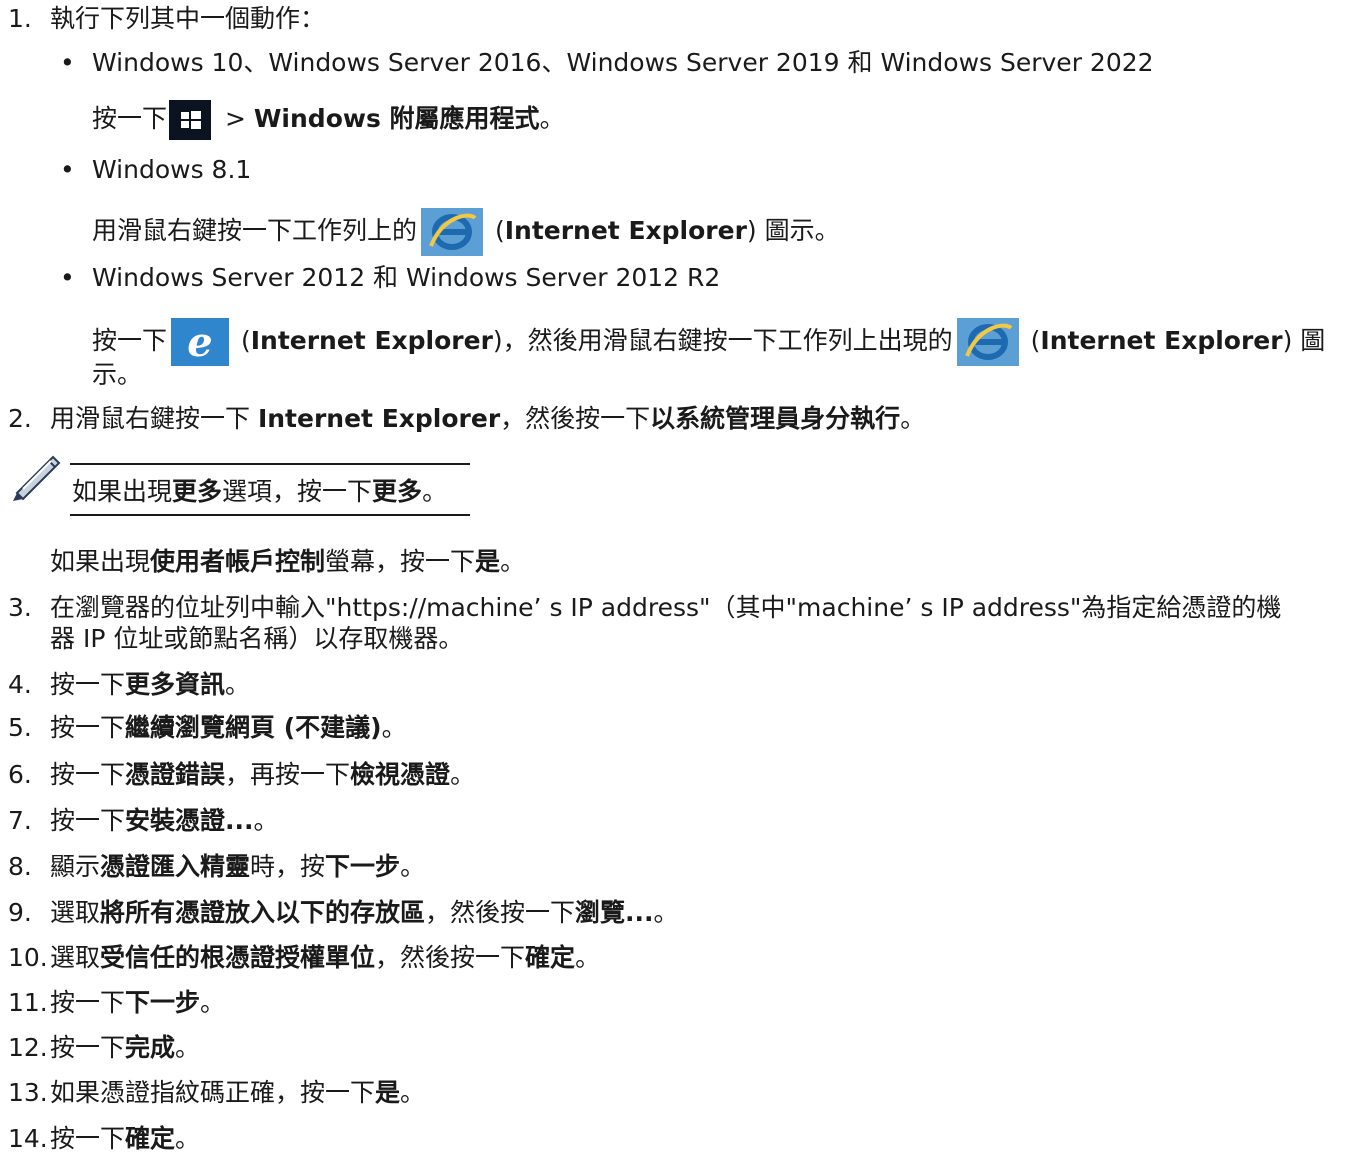 The height and width of the screenshot is (1154, 1348). I want to click on step-number: 12., so click(28, 1047).